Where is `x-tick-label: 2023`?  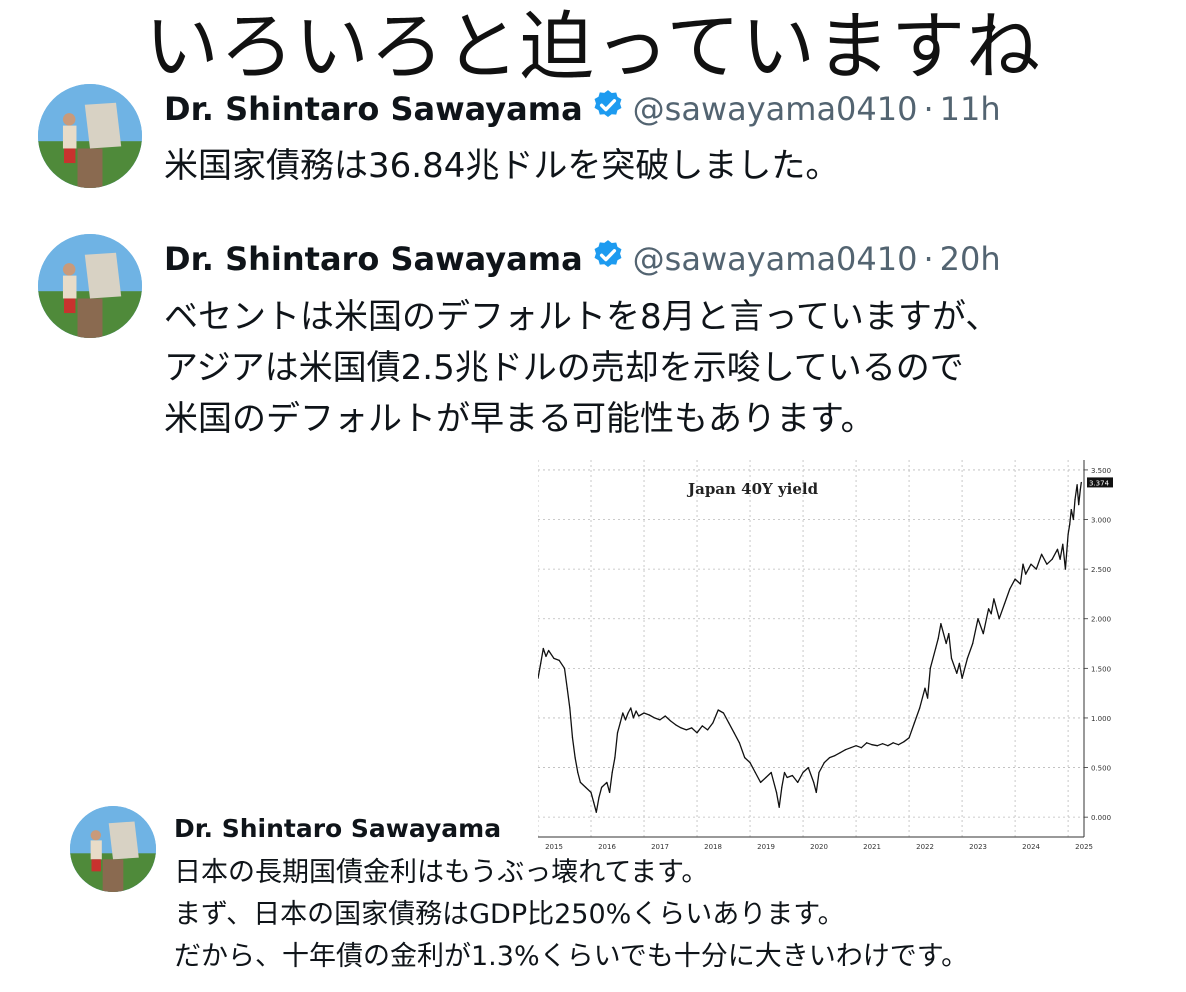
x-tick-label: 2023 is located at coordinates (978, 847).